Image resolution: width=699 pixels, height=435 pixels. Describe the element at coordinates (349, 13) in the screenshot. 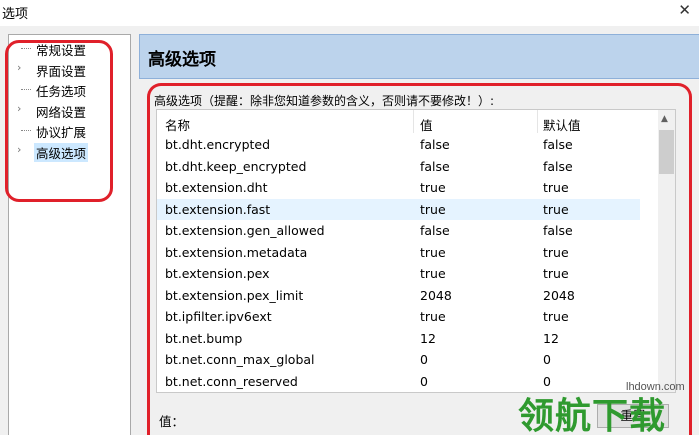

I see `title-bar: 选项 ✕` at that location.